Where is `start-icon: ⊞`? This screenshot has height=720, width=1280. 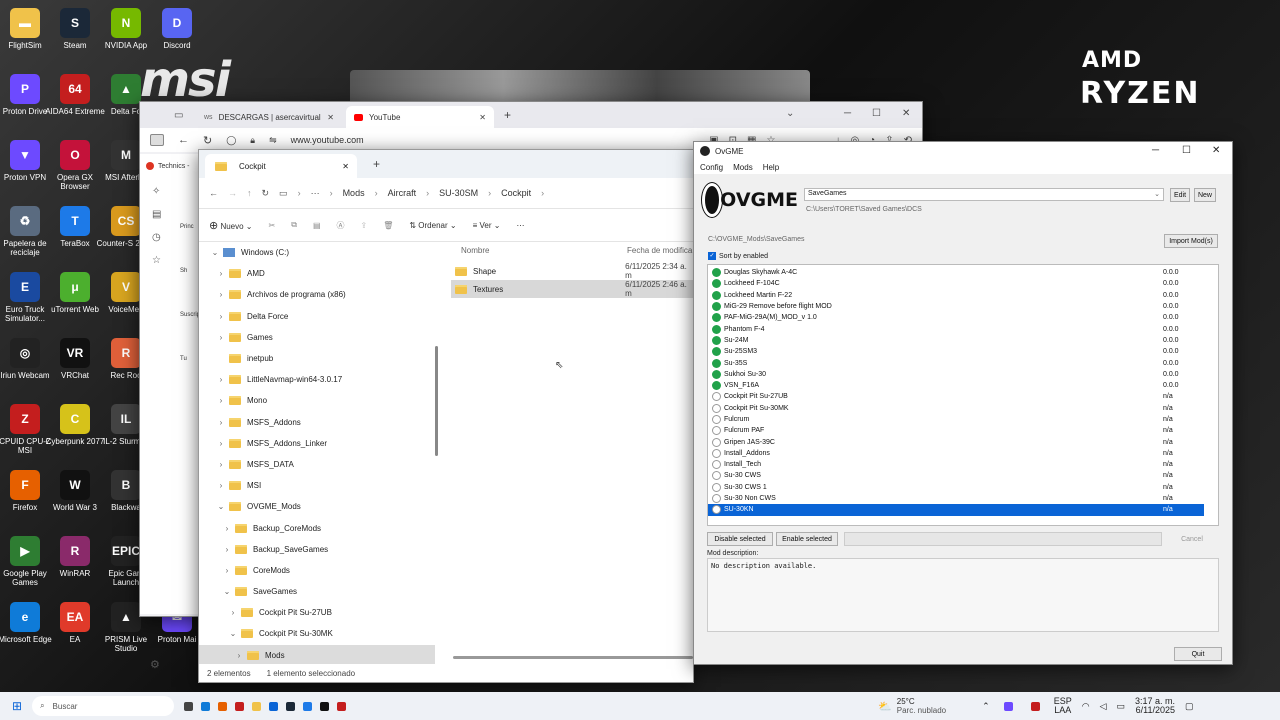
start-icon: ⊞ is located at coordinates (17, 706).